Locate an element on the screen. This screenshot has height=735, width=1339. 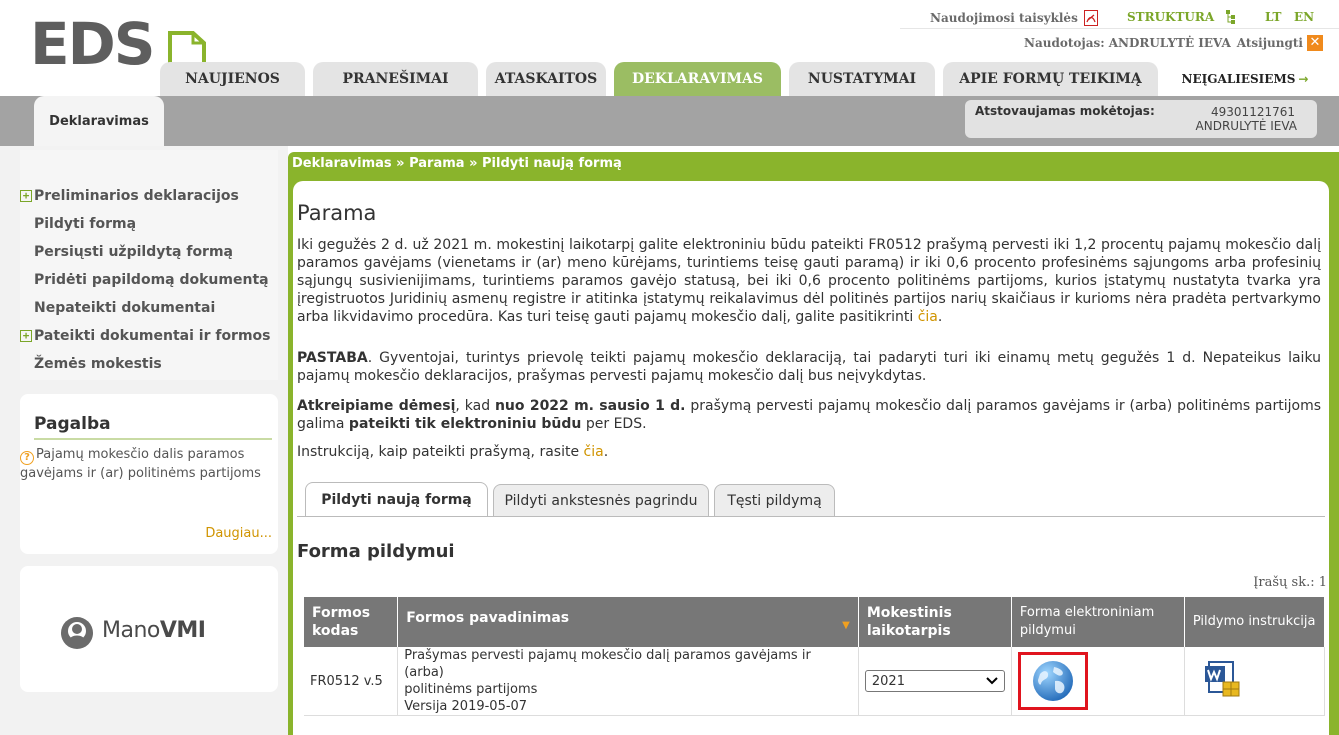
manovmi-prefix: Mano is located at coordinates (131, 630).